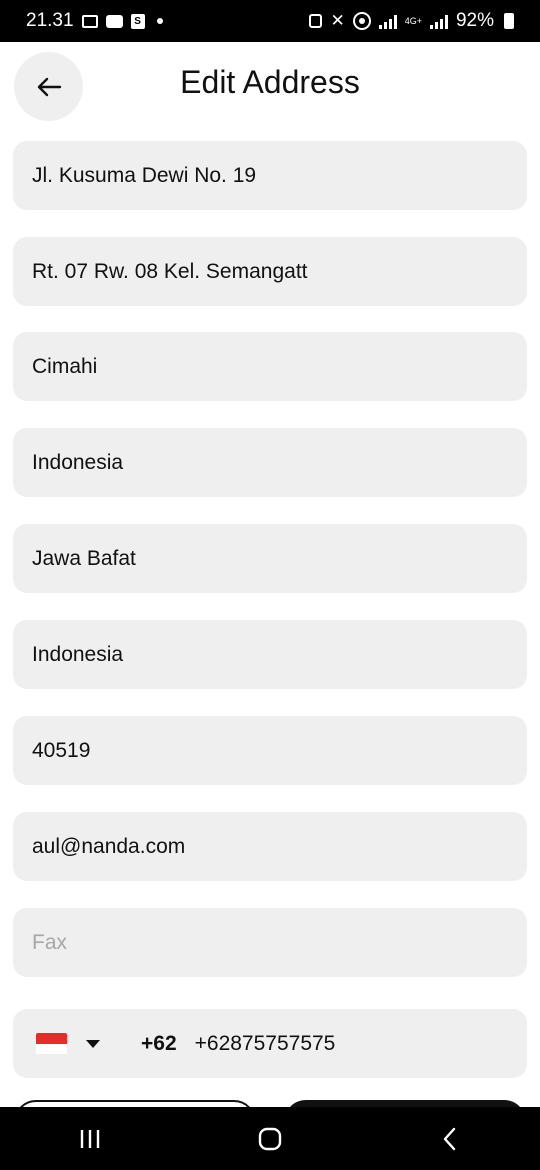  I want to click on lock-icon, so click(316, 21).